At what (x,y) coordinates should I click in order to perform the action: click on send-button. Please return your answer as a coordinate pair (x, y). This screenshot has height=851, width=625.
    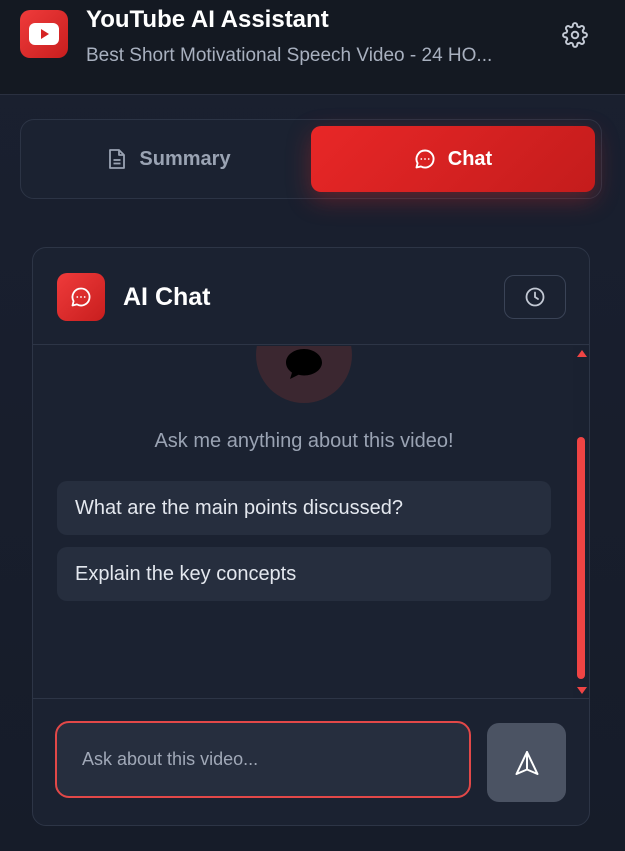
    Looking at the image, I should click on (526, 762).